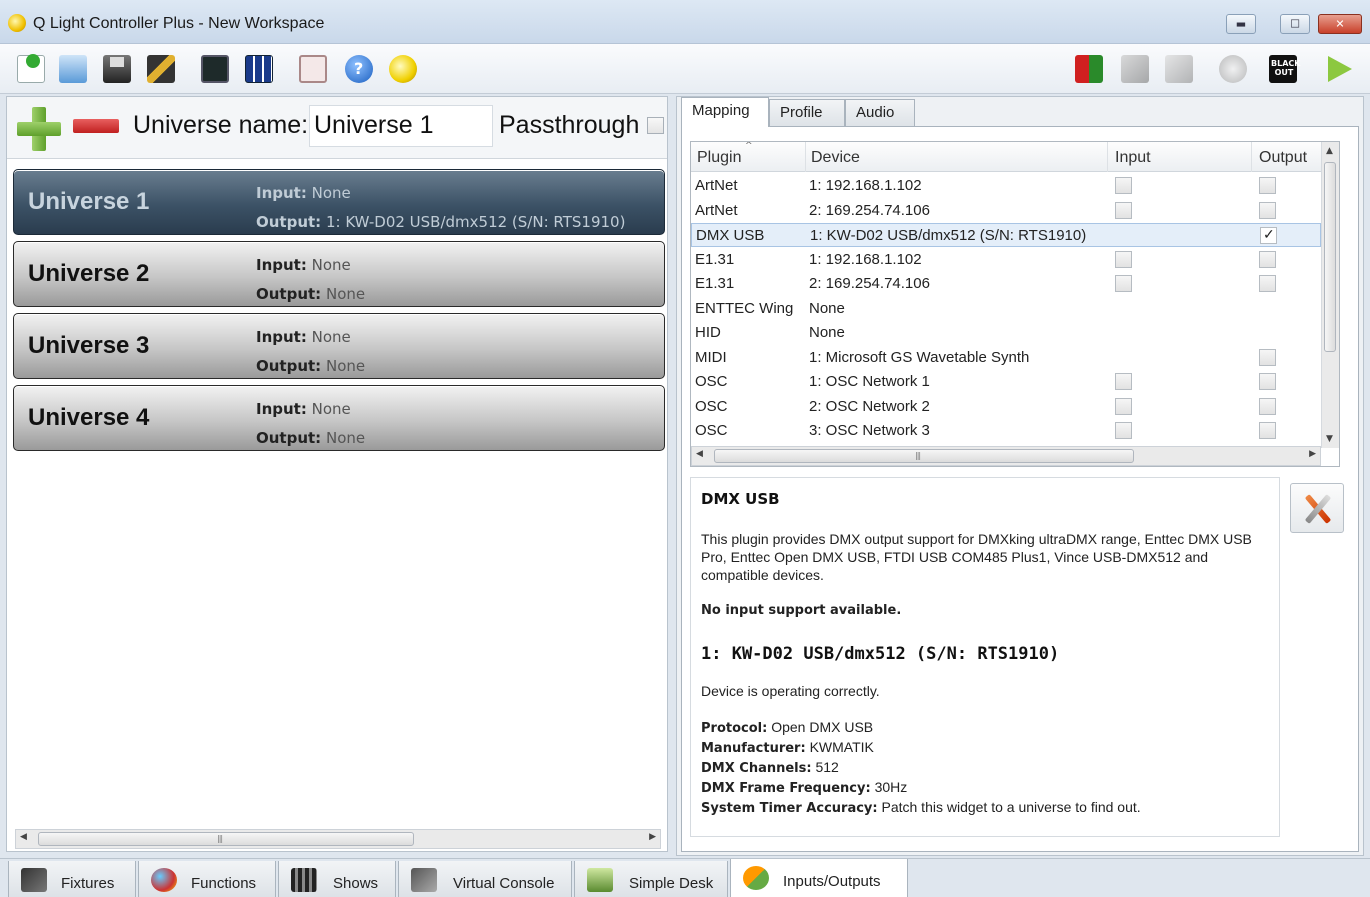 Image resolution: width=1370 pixels, height=897 pixels. What do you see at coordinates (117, 62) in the screenshot?
I see `save-label-area` at bounding box center [117, 62].